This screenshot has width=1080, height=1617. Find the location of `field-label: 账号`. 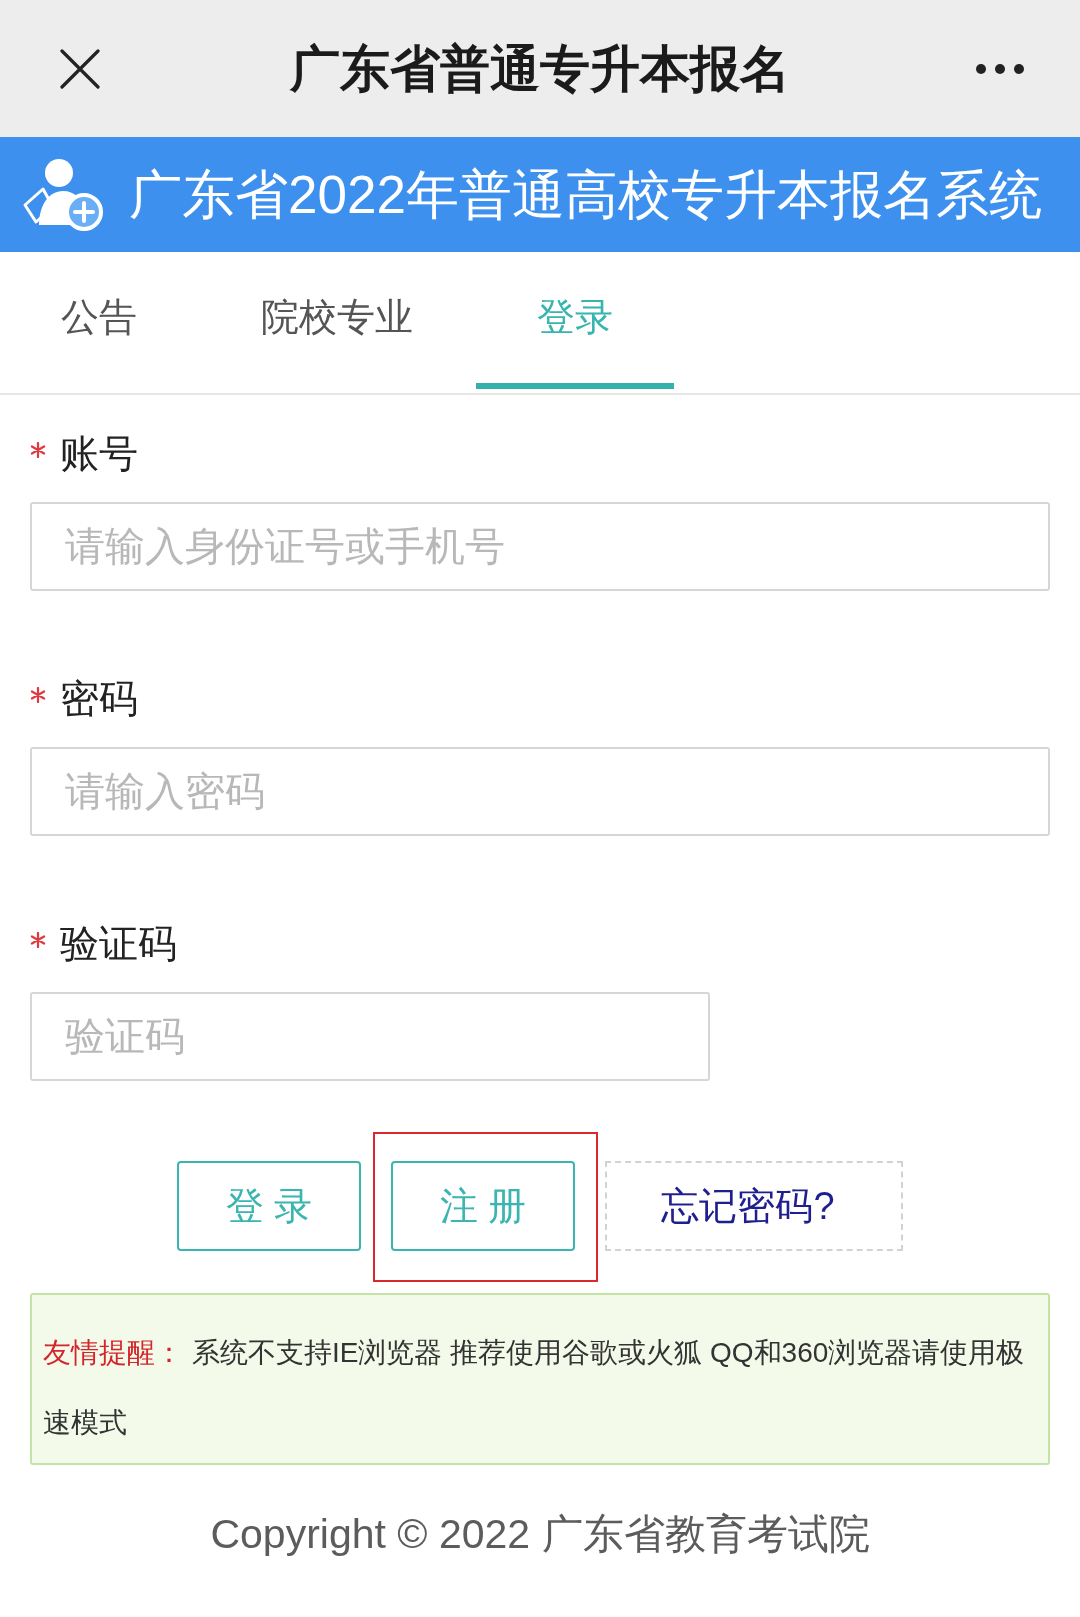

field-label: 账号 is located at coordinates (99, 454).